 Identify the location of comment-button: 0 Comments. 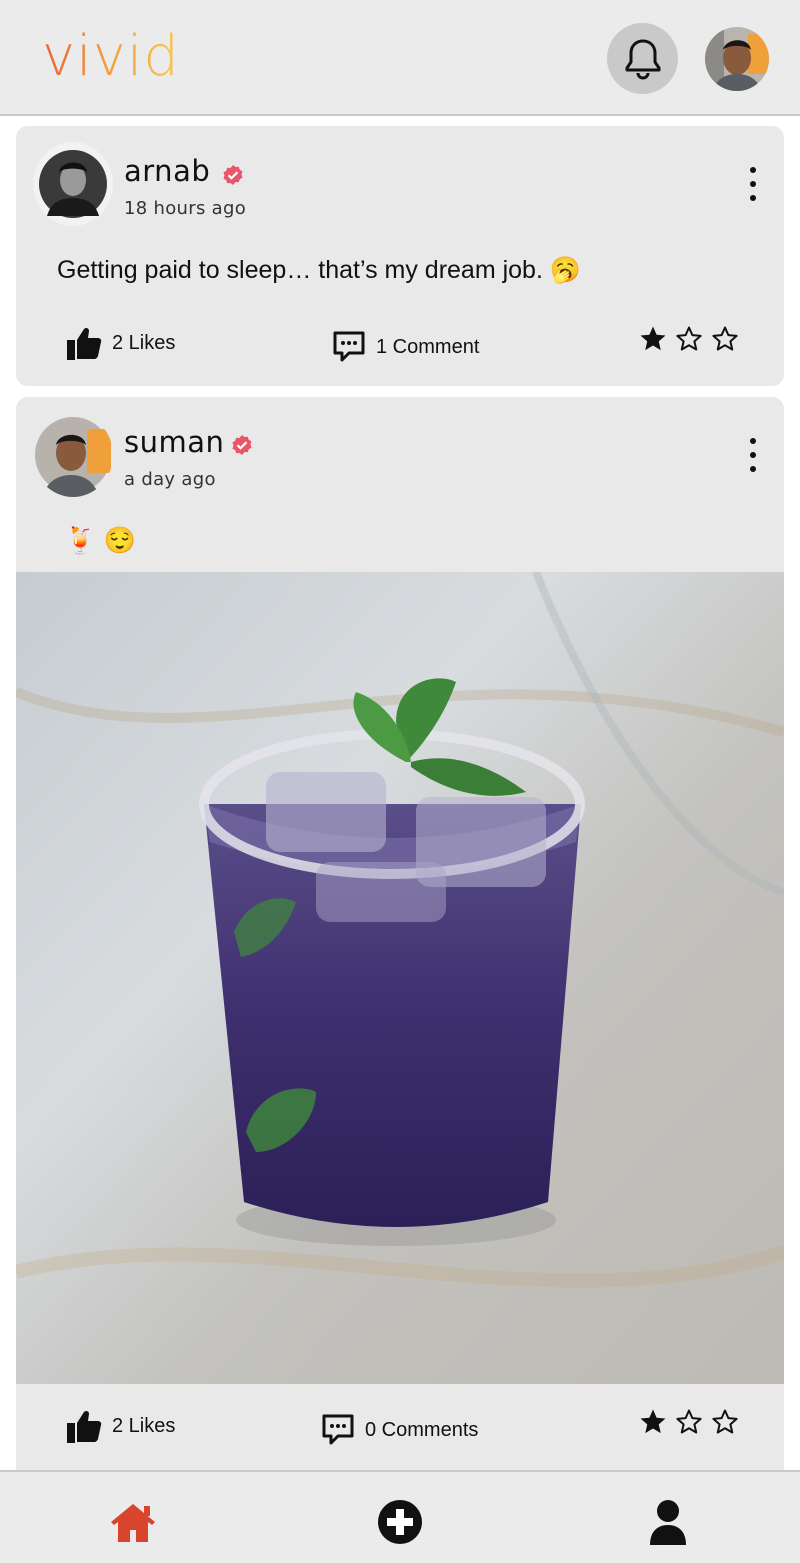
(399, 1430).